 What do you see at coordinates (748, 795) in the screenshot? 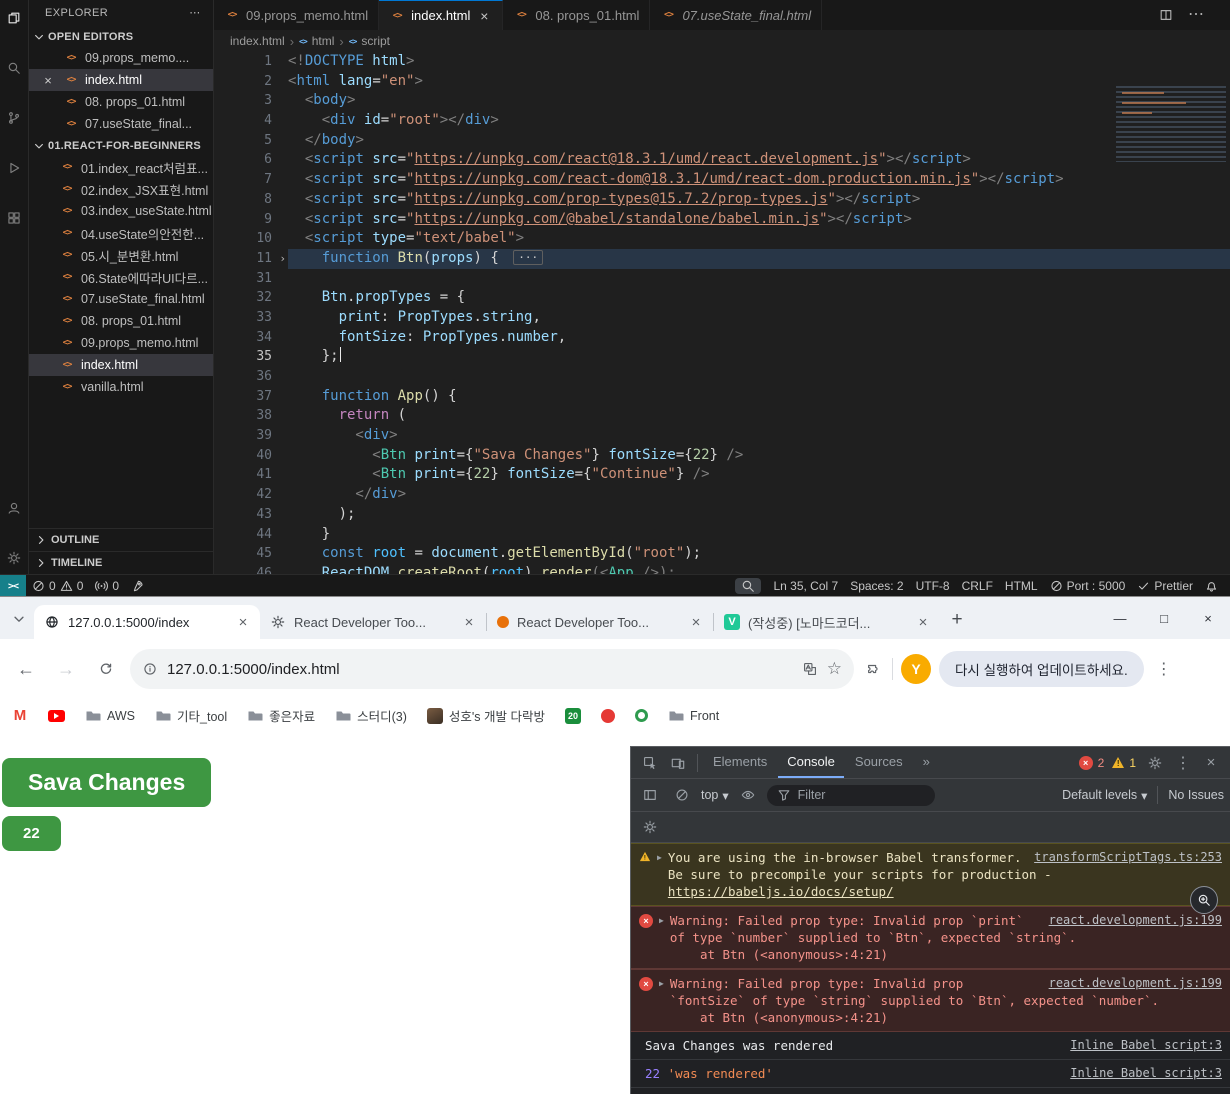
I see `live-expression-eye-button` at bounding box center [748, 795].